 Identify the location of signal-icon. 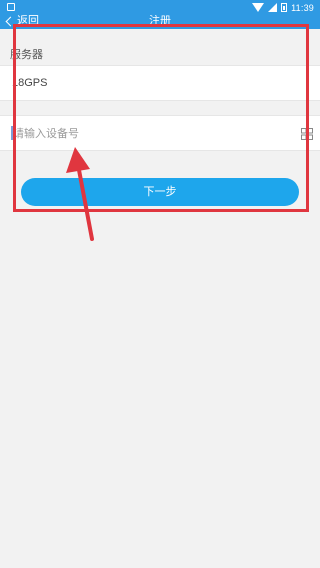
(273, 7).